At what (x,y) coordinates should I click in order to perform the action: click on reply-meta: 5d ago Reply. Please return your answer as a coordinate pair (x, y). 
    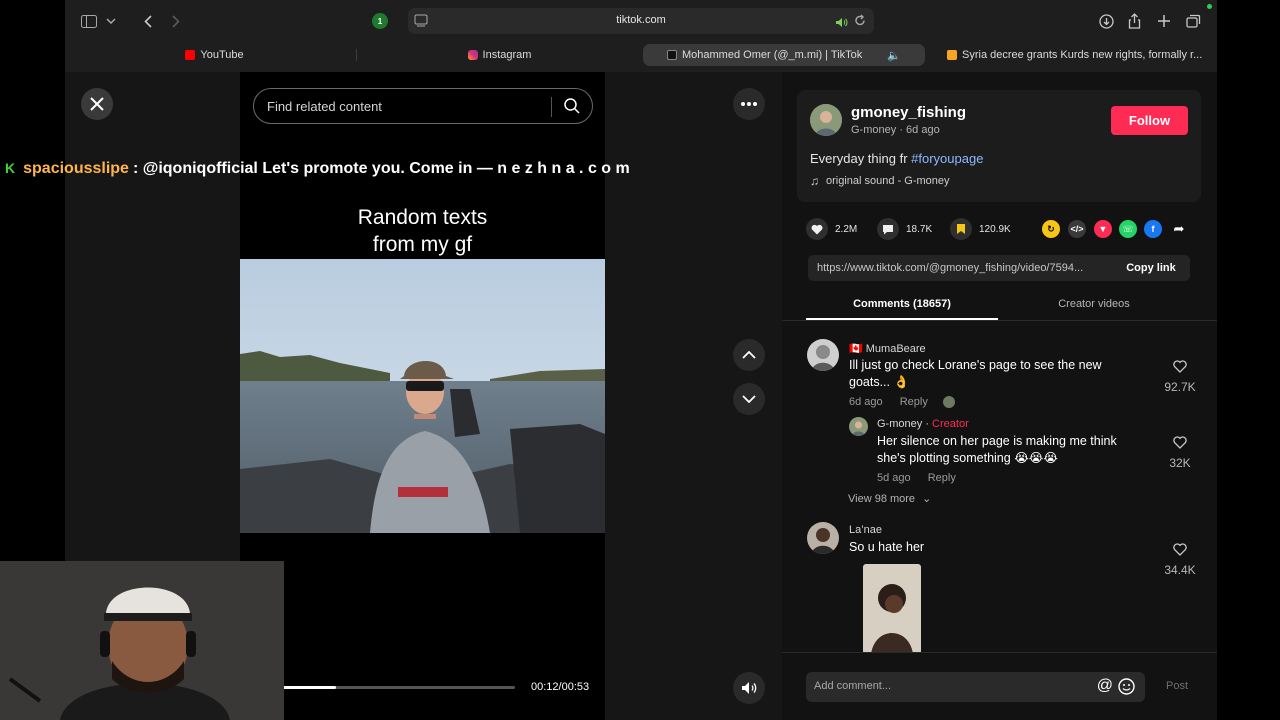
    Looking at the image, I should click on (916, 478).